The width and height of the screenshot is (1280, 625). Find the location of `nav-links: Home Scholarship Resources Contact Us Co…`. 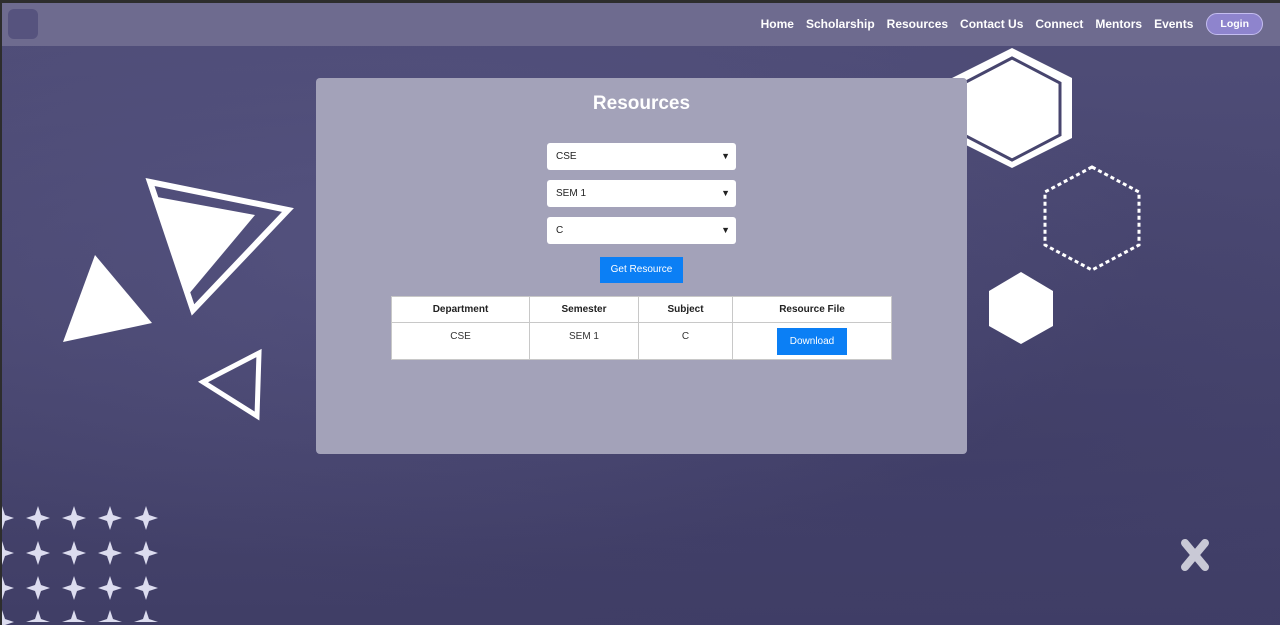

nav-links: Home Scholarship Resources Contact Us Co… is located at coordinates (1006, 24).